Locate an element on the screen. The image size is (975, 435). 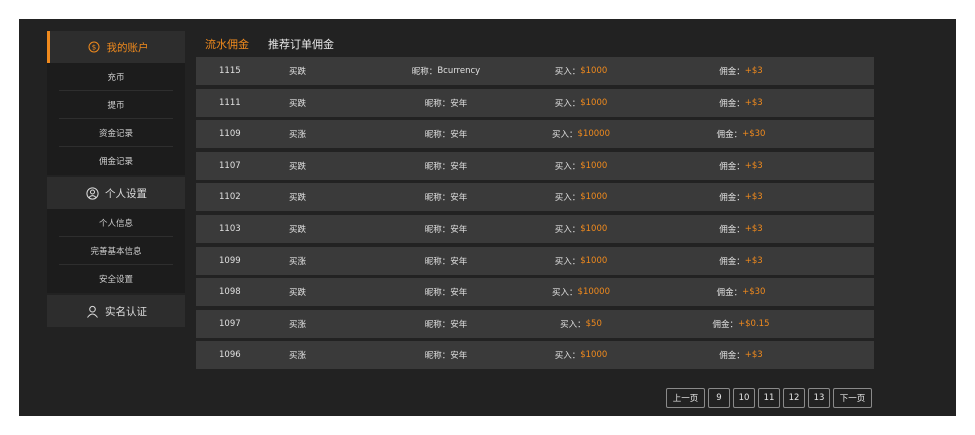
table-row: 1107 买跌 昵称： 安年 买入： $1000 佣金： +$3 is located at coordinates (535, 165).